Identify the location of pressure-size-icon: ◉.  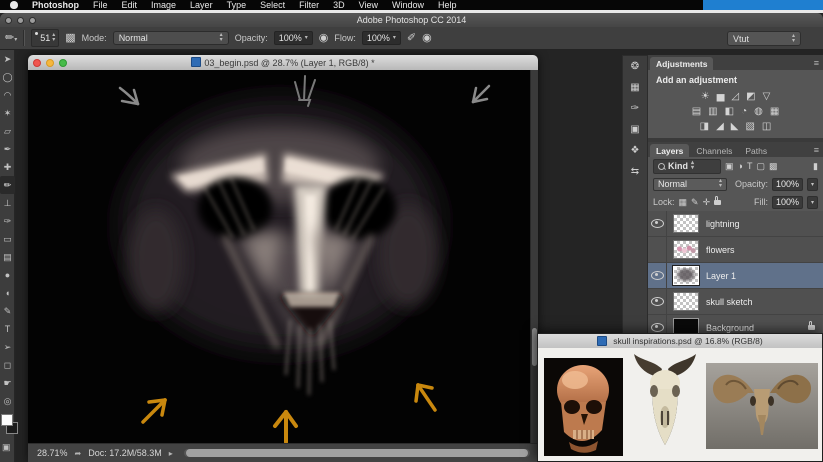
(427, 38).